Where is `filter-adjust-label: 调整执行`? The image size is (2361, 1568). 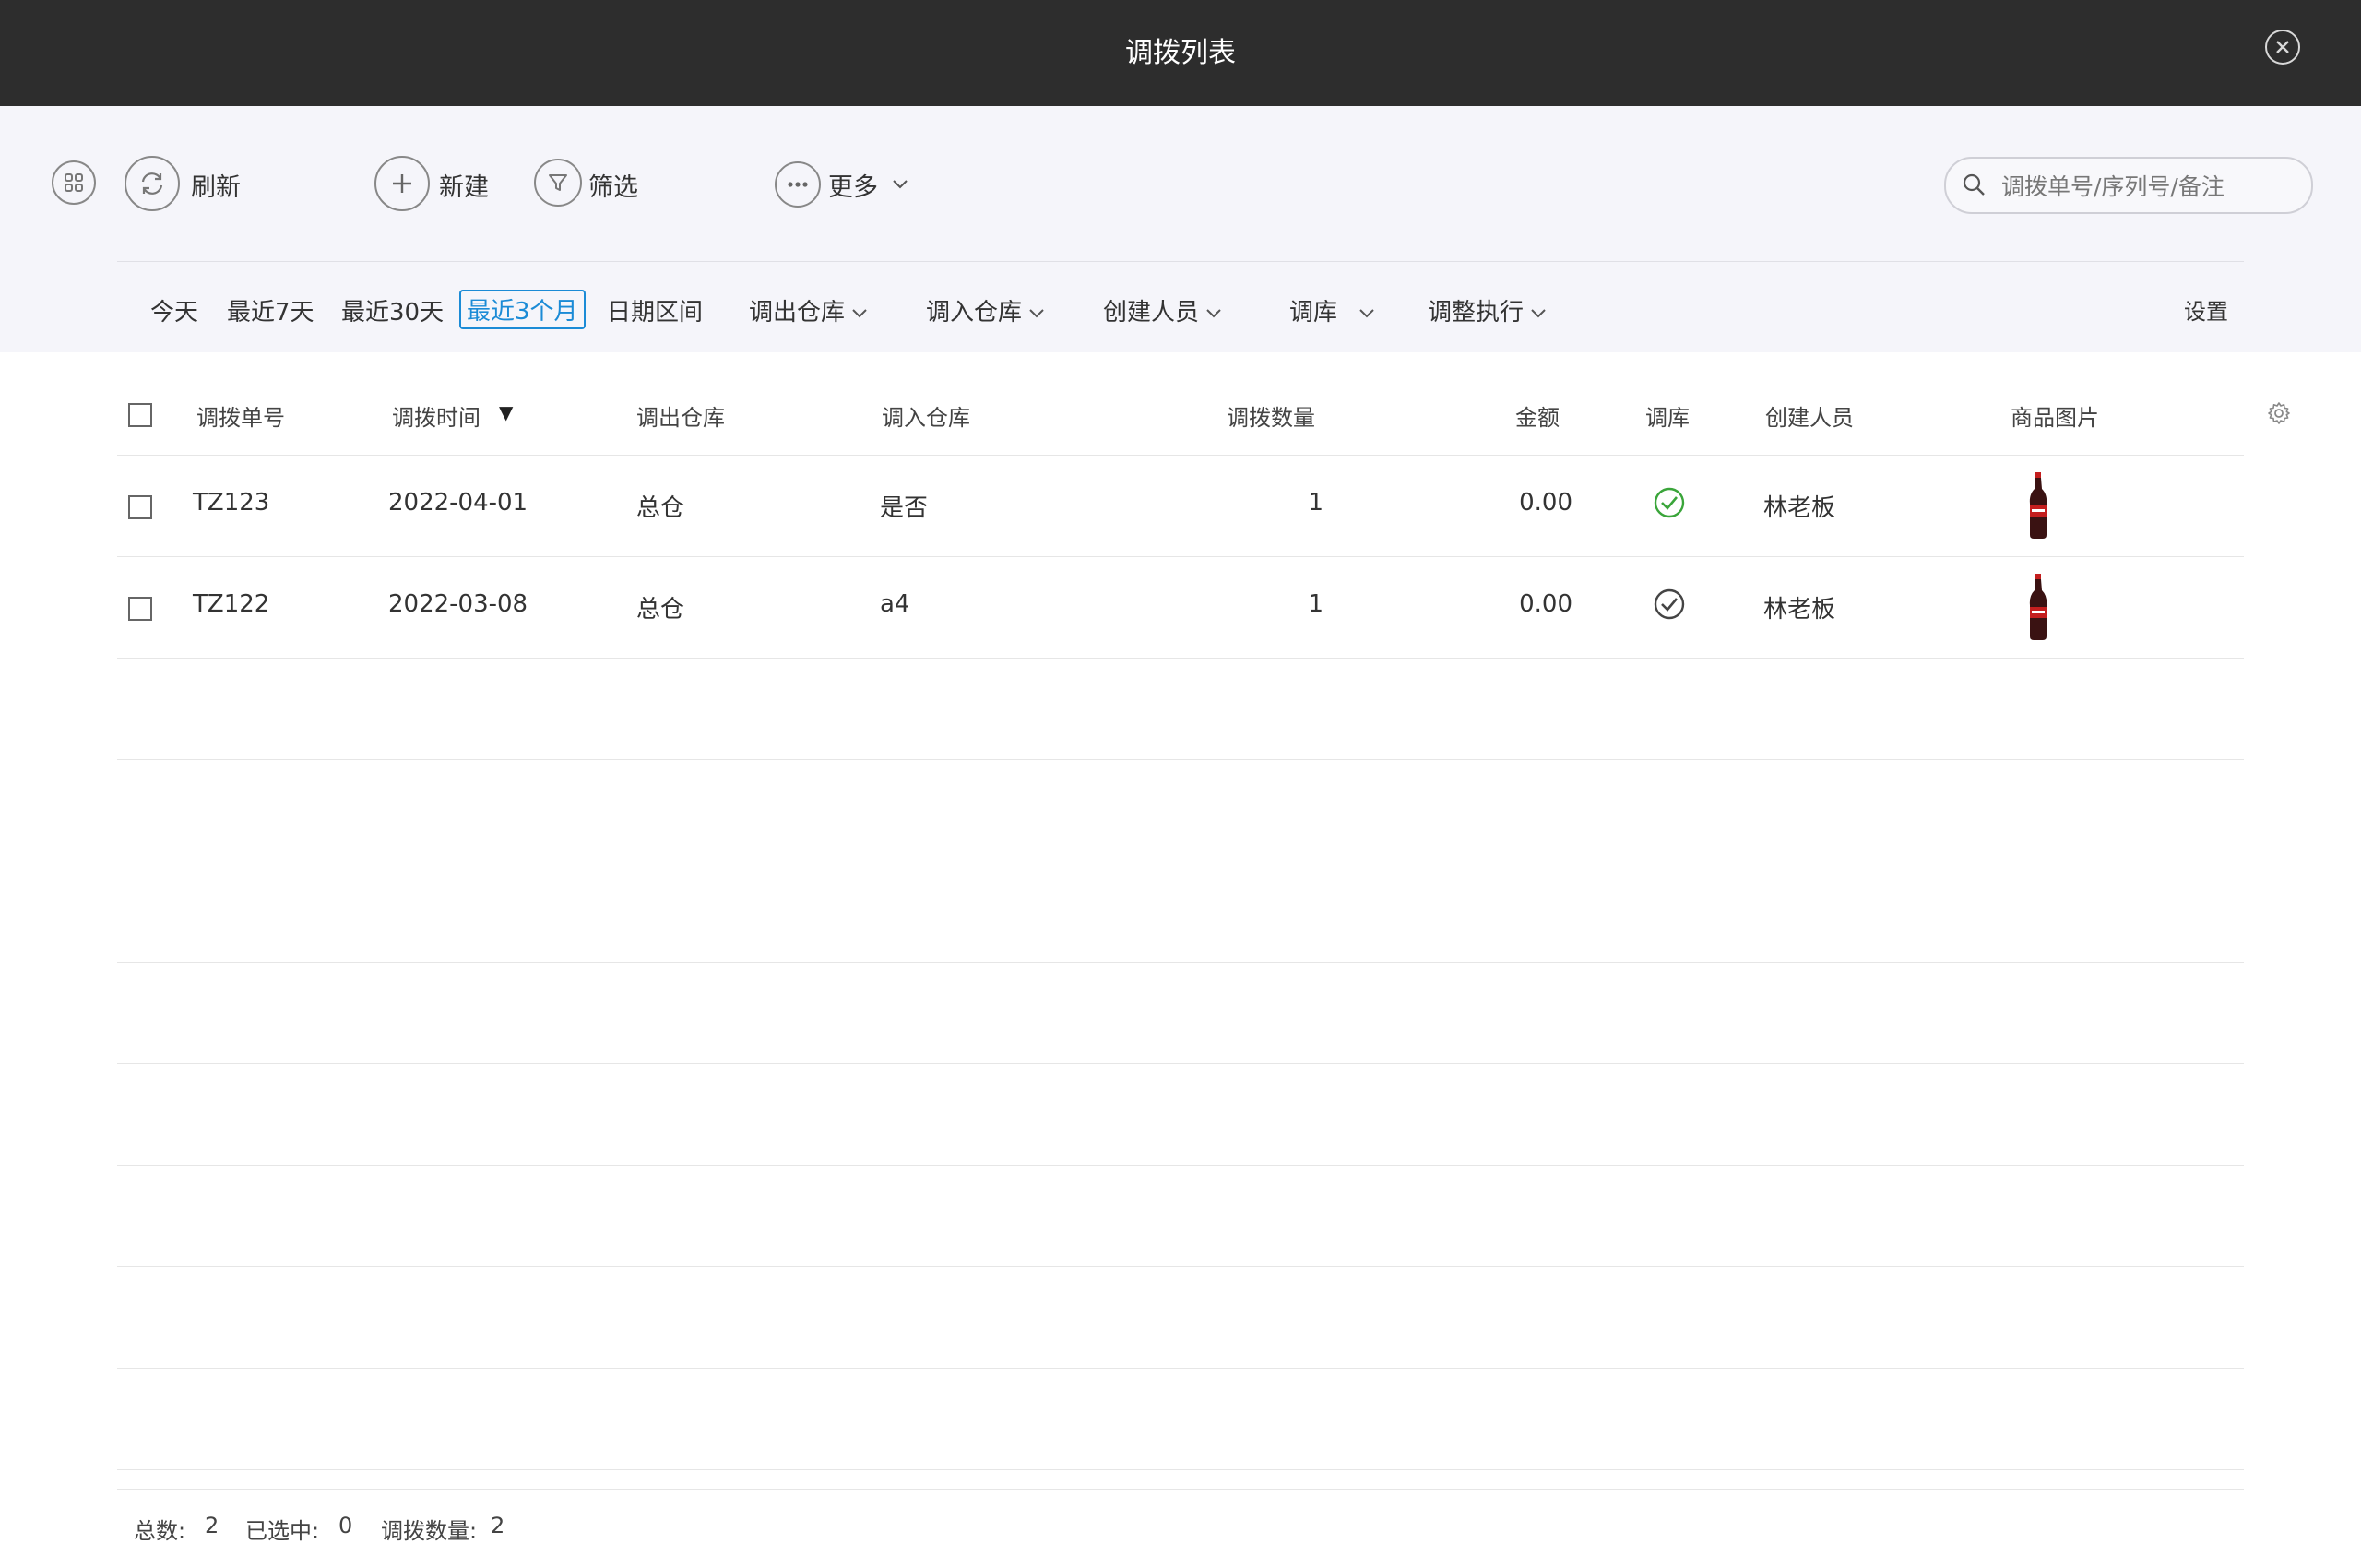
filter-adjust-label: 调整执行 is located at coordinates (1476, 313).